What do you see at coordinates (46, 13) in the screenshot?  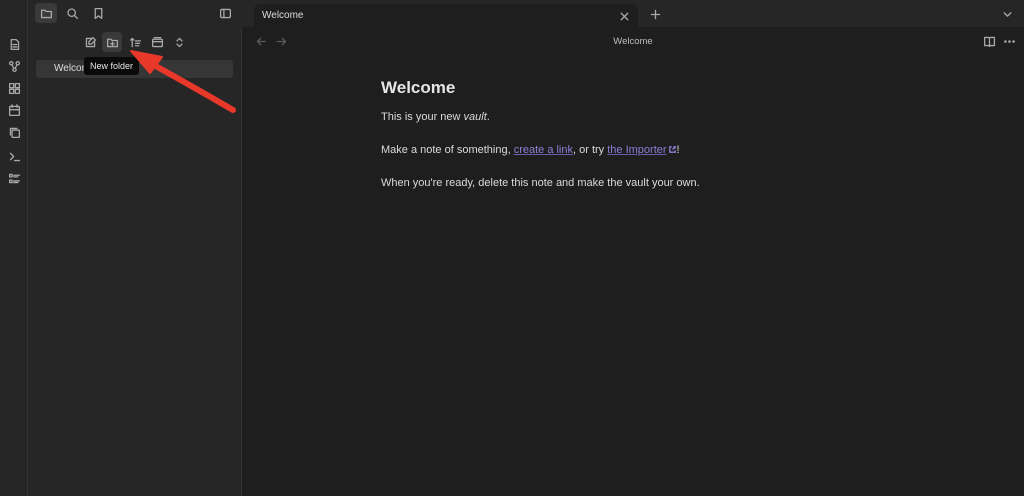 I see `folder-icon` at bounding box center [46, 13].